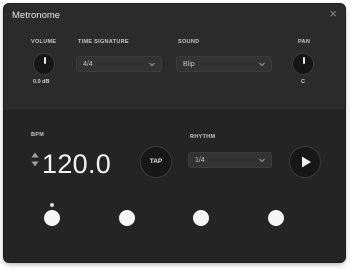  I want to click on current-beat-marker, so click(52, 205).